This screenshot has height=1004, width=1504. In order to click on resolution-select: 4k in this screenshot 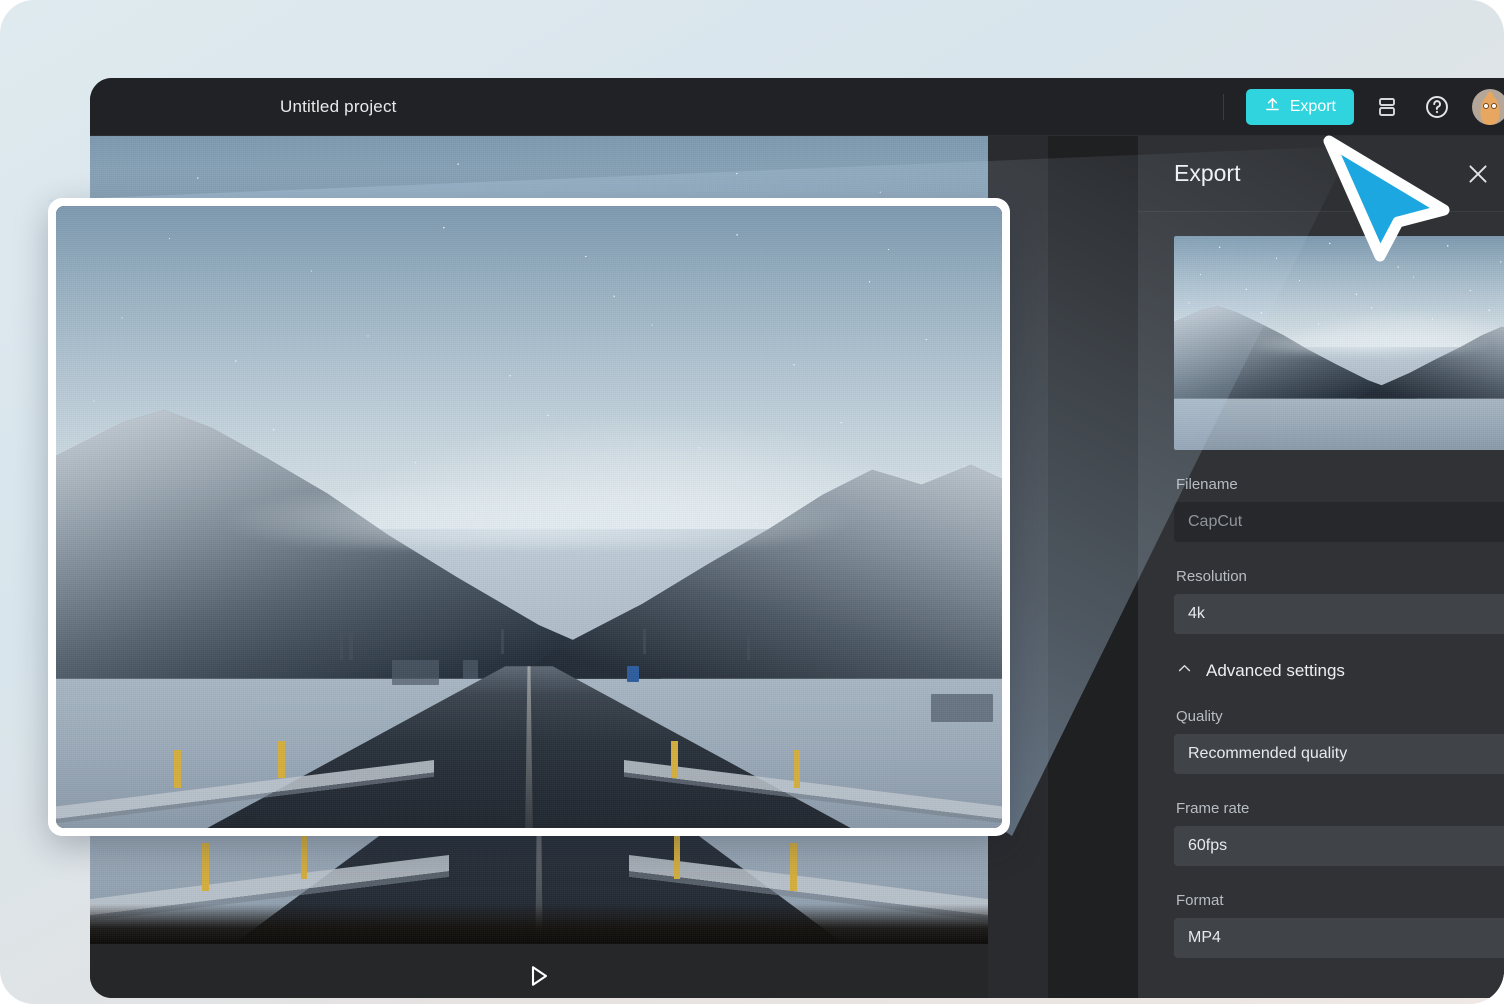, I will do `click(1339, 614)`.